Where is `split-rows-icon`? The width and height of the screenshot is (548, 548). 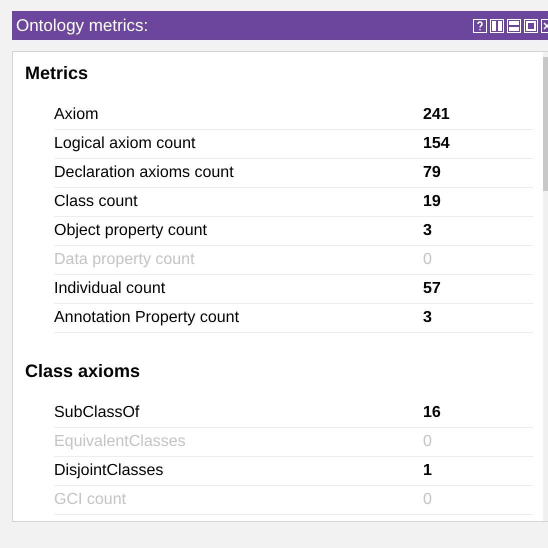
split-rows-icon is located at coordinates (514, 25).